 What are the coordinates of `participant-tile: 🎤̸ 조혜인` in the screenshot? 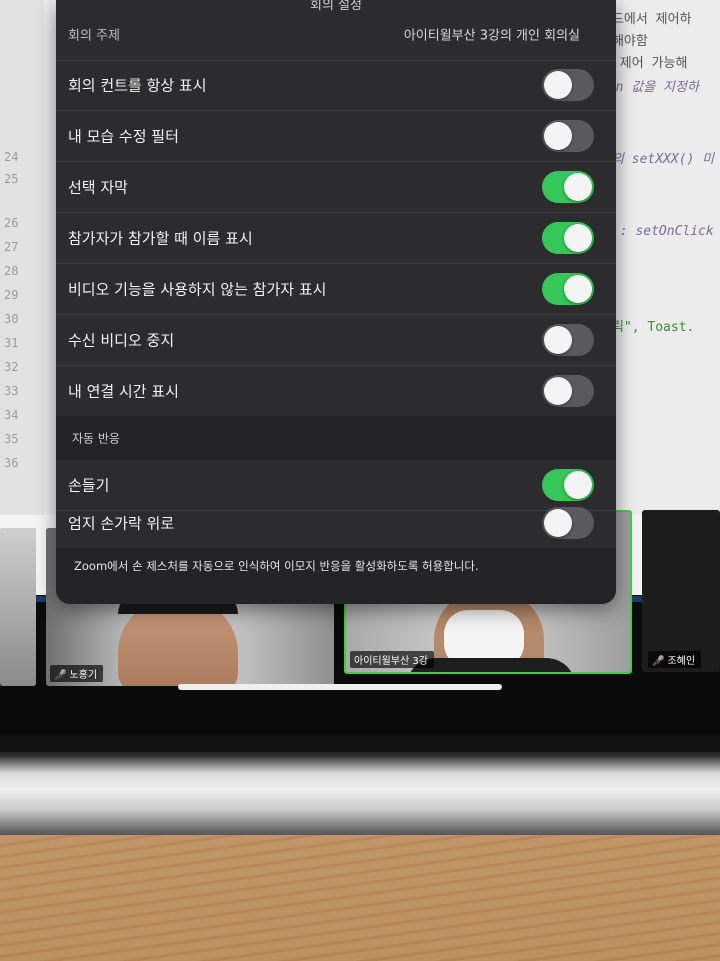 It's located at (681, 591).